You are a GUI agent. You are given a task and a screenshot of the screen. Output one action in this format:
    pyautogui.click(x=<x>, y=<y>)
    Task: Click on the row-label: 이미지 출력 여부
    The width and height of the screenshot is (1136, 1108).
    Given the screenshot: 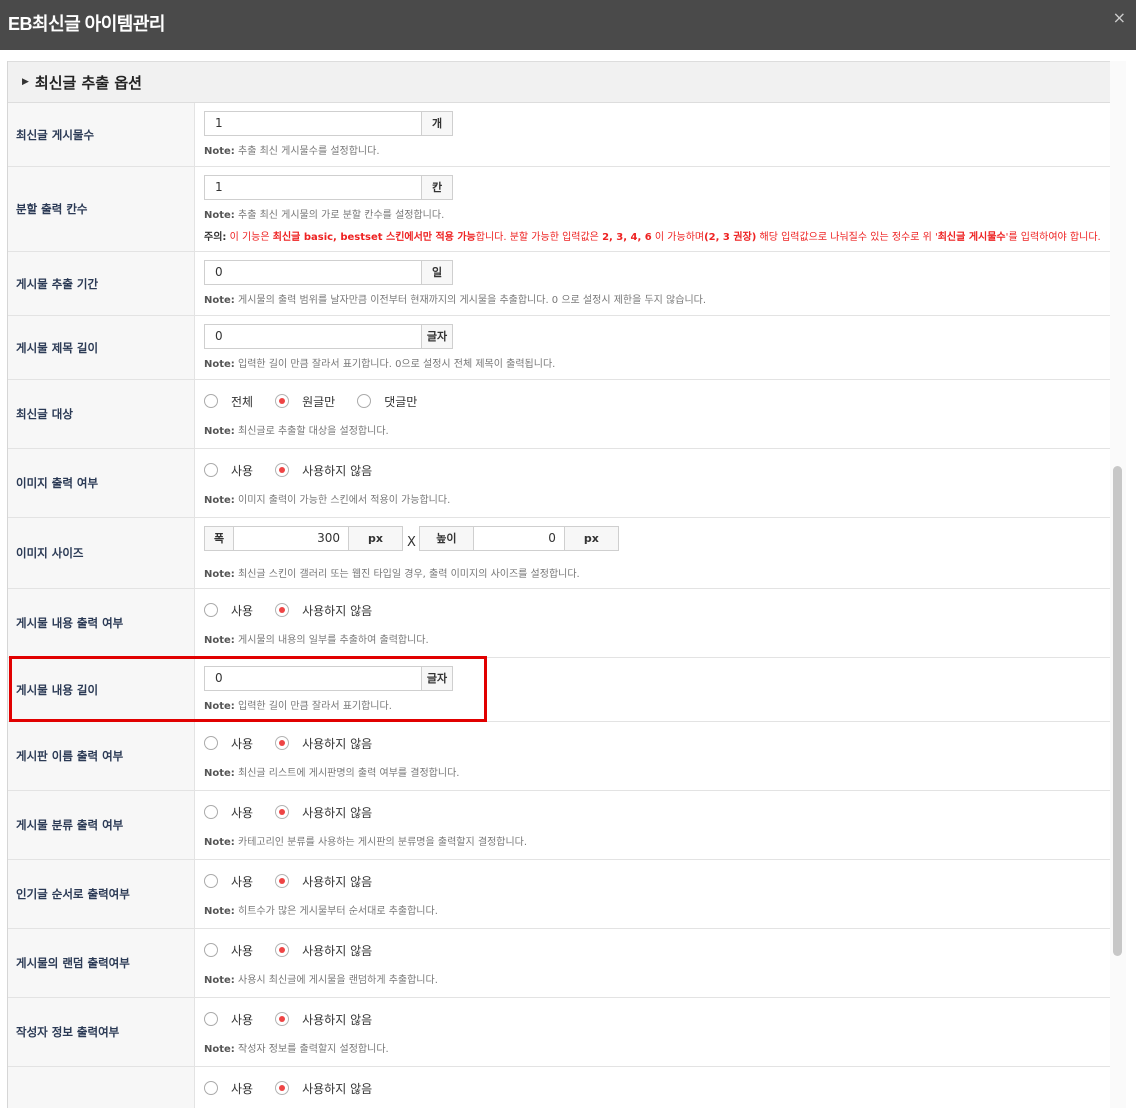 What is the action you would take?
    pyautogui.click(x=101, y=483)
    